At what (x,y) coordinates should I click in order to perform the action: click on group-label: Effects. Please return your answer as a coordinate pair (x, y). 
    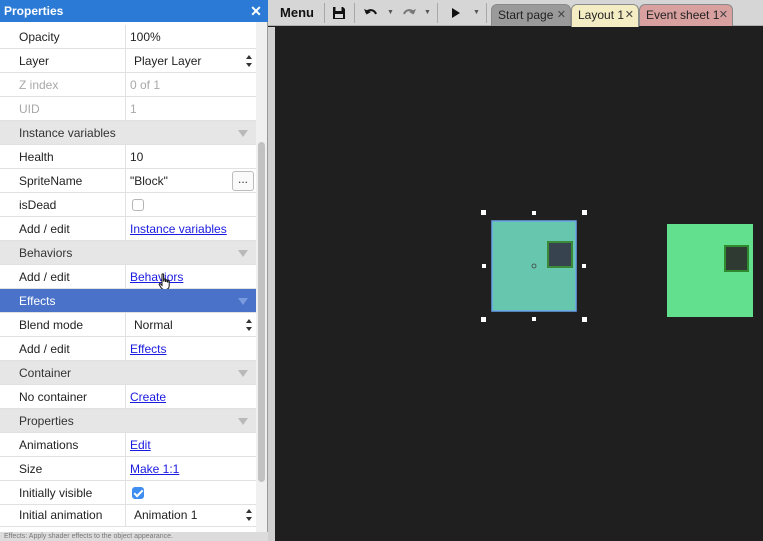
    Looking at the image, I should click on (37, 301).